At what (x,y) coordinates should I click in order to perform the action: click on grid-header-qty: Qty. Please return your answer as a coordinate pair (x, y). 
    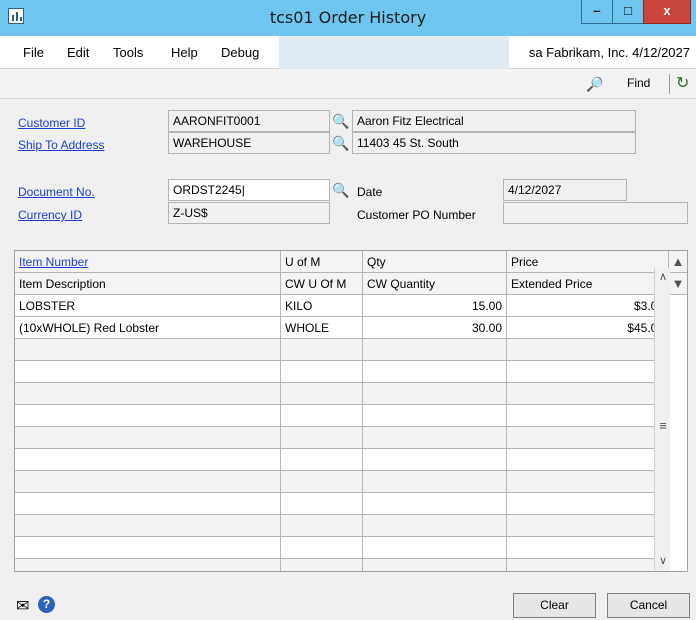
    Looking at the image, I should click on (435, 262).